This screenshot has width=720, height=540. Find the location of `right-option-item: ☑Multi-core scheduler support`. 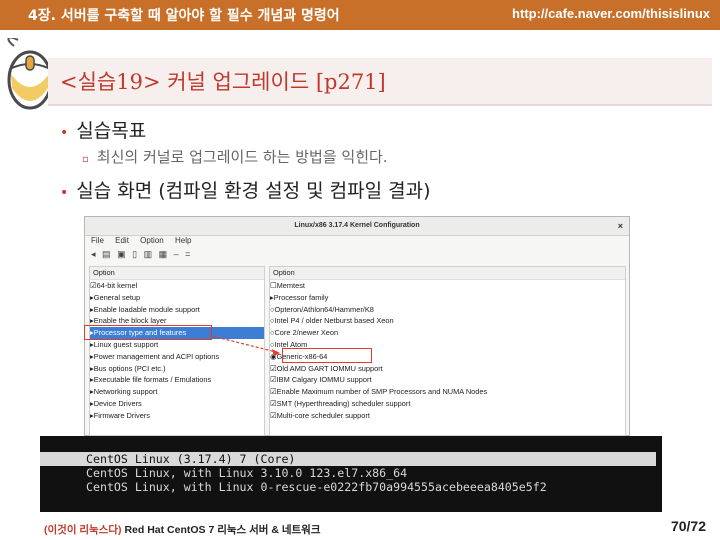

right-option-item: ☑Multi-core scheduler support is located at coordinates (447, 416).